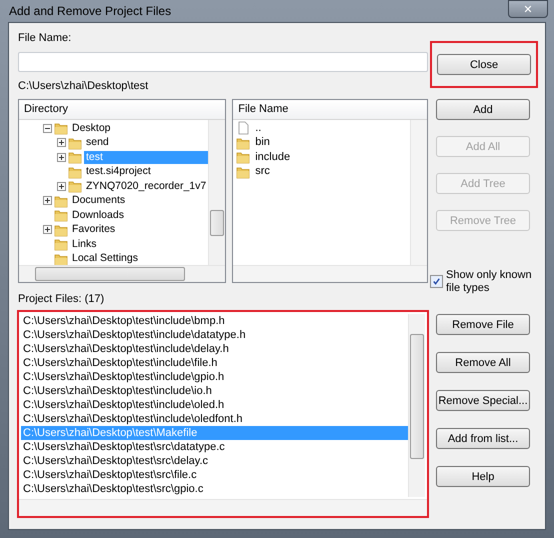 This screenshot has height=538, width=554. Describe the element at coordinates (214, 391) in the screenshot. I see `project-file-item: C:\Users\zhai\Desktop\test\include\io.h` at that location.